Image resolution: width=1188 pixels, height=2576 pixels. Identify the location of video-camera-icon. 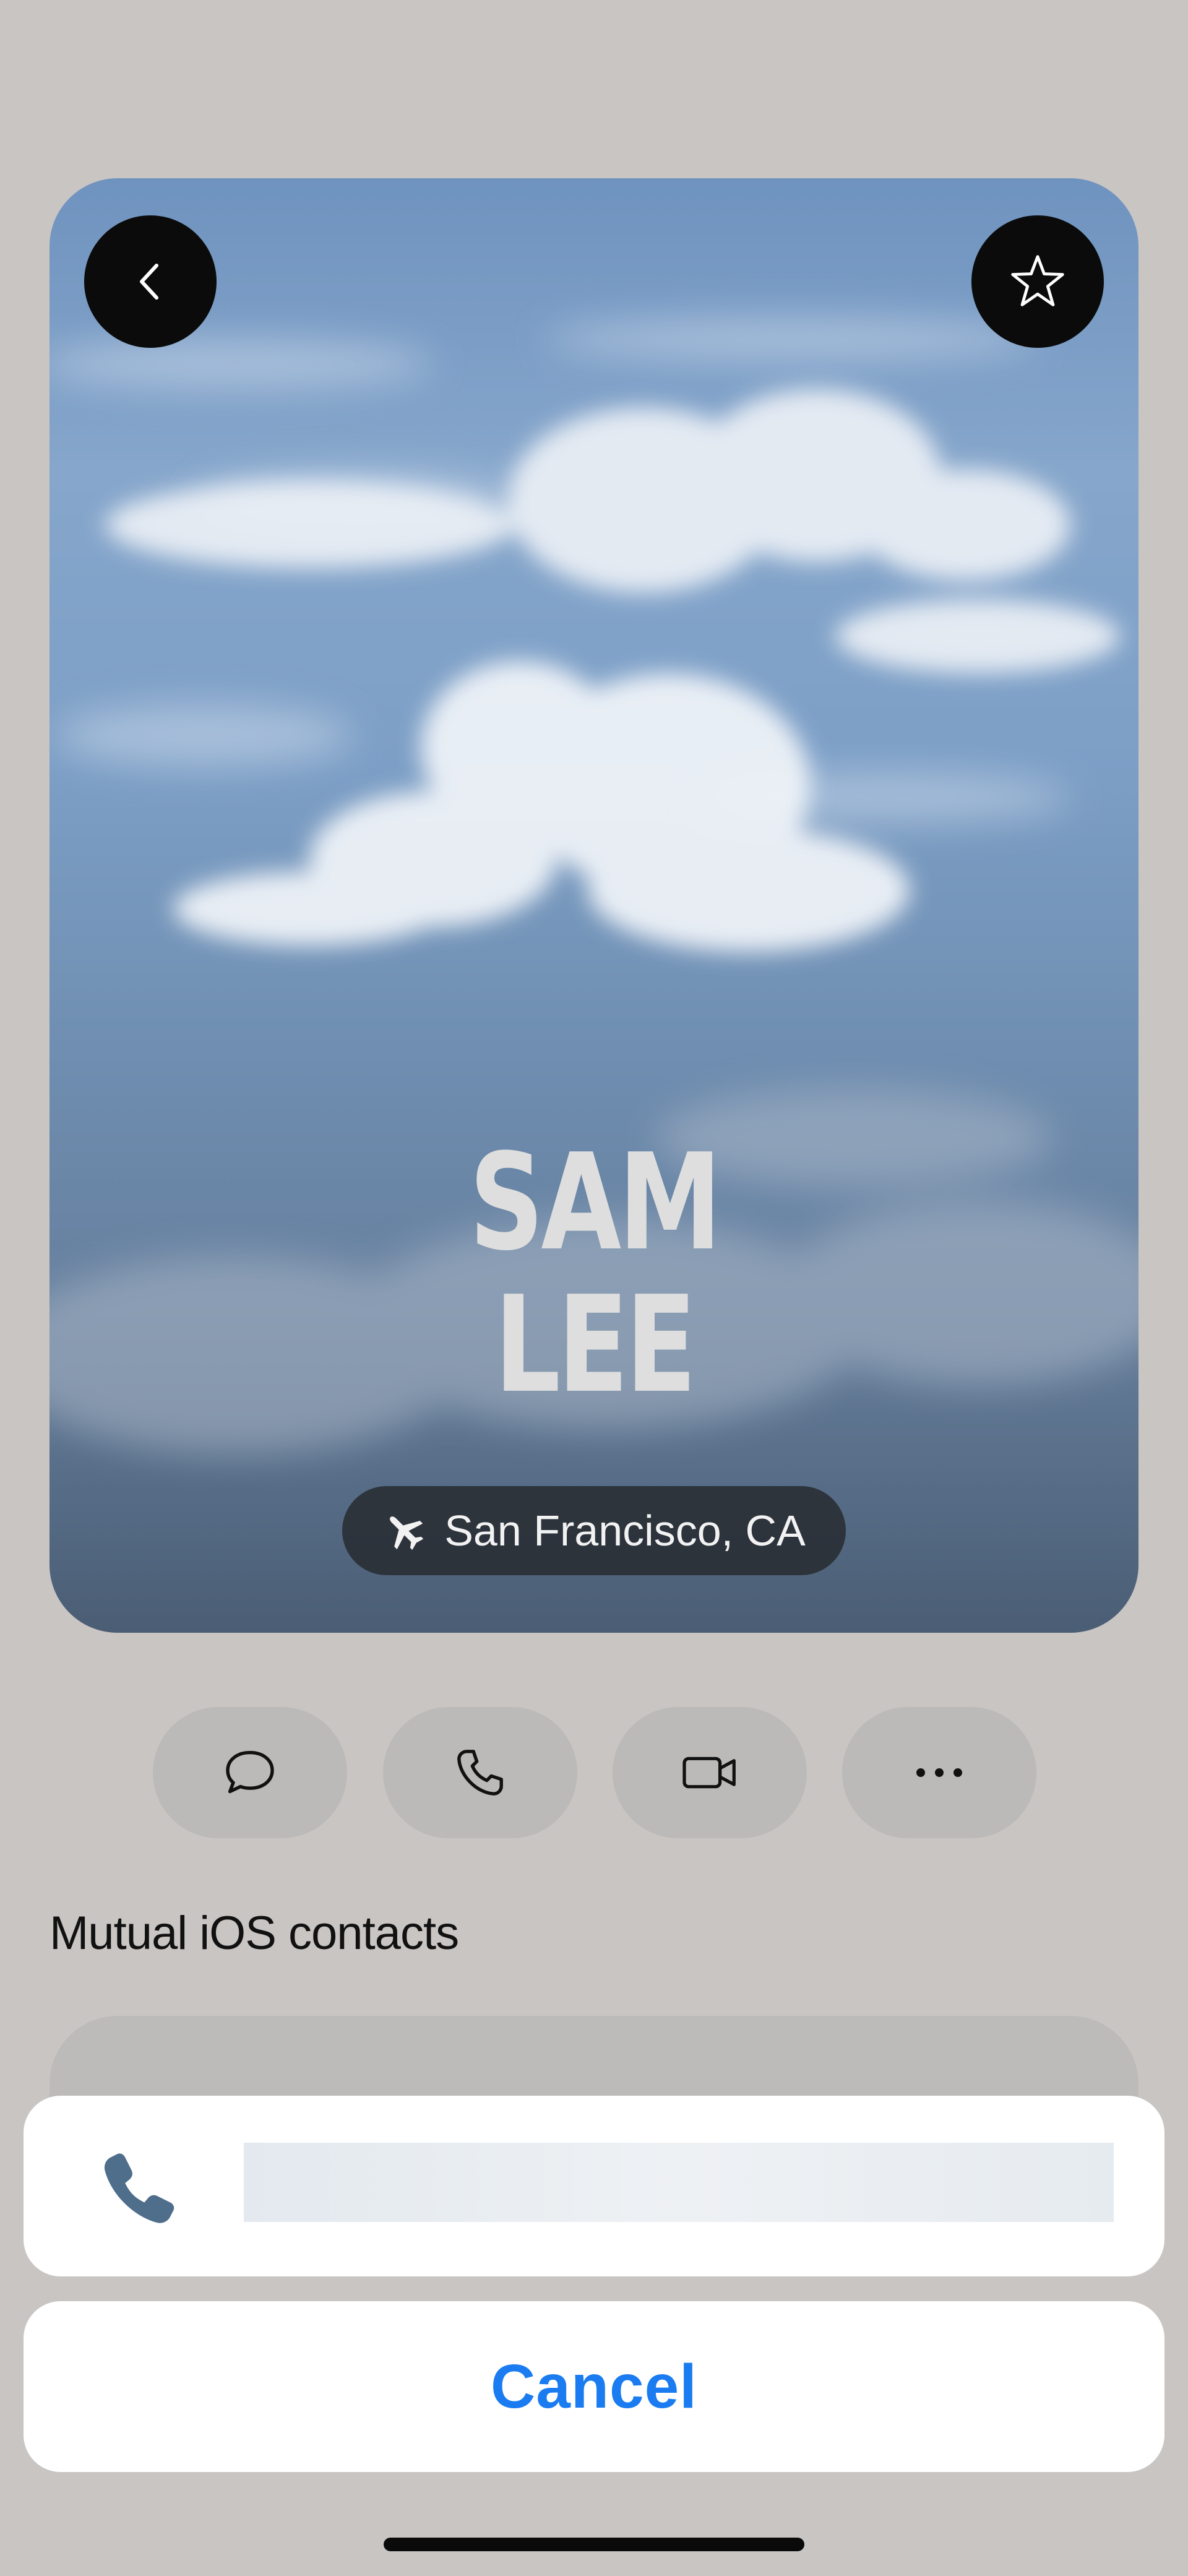
(709, 1773).